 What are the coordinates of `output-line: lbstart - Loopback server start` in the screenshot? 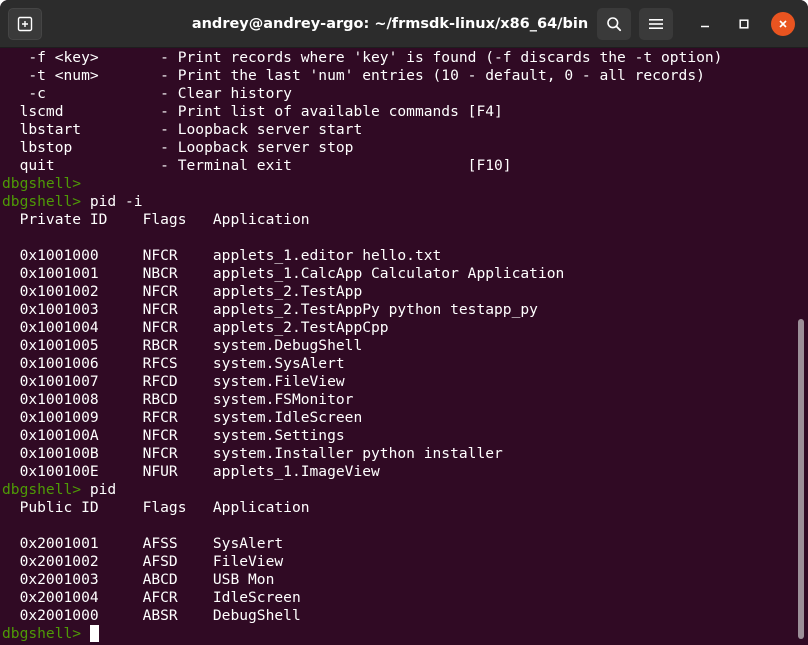 It's located at (362, 130).